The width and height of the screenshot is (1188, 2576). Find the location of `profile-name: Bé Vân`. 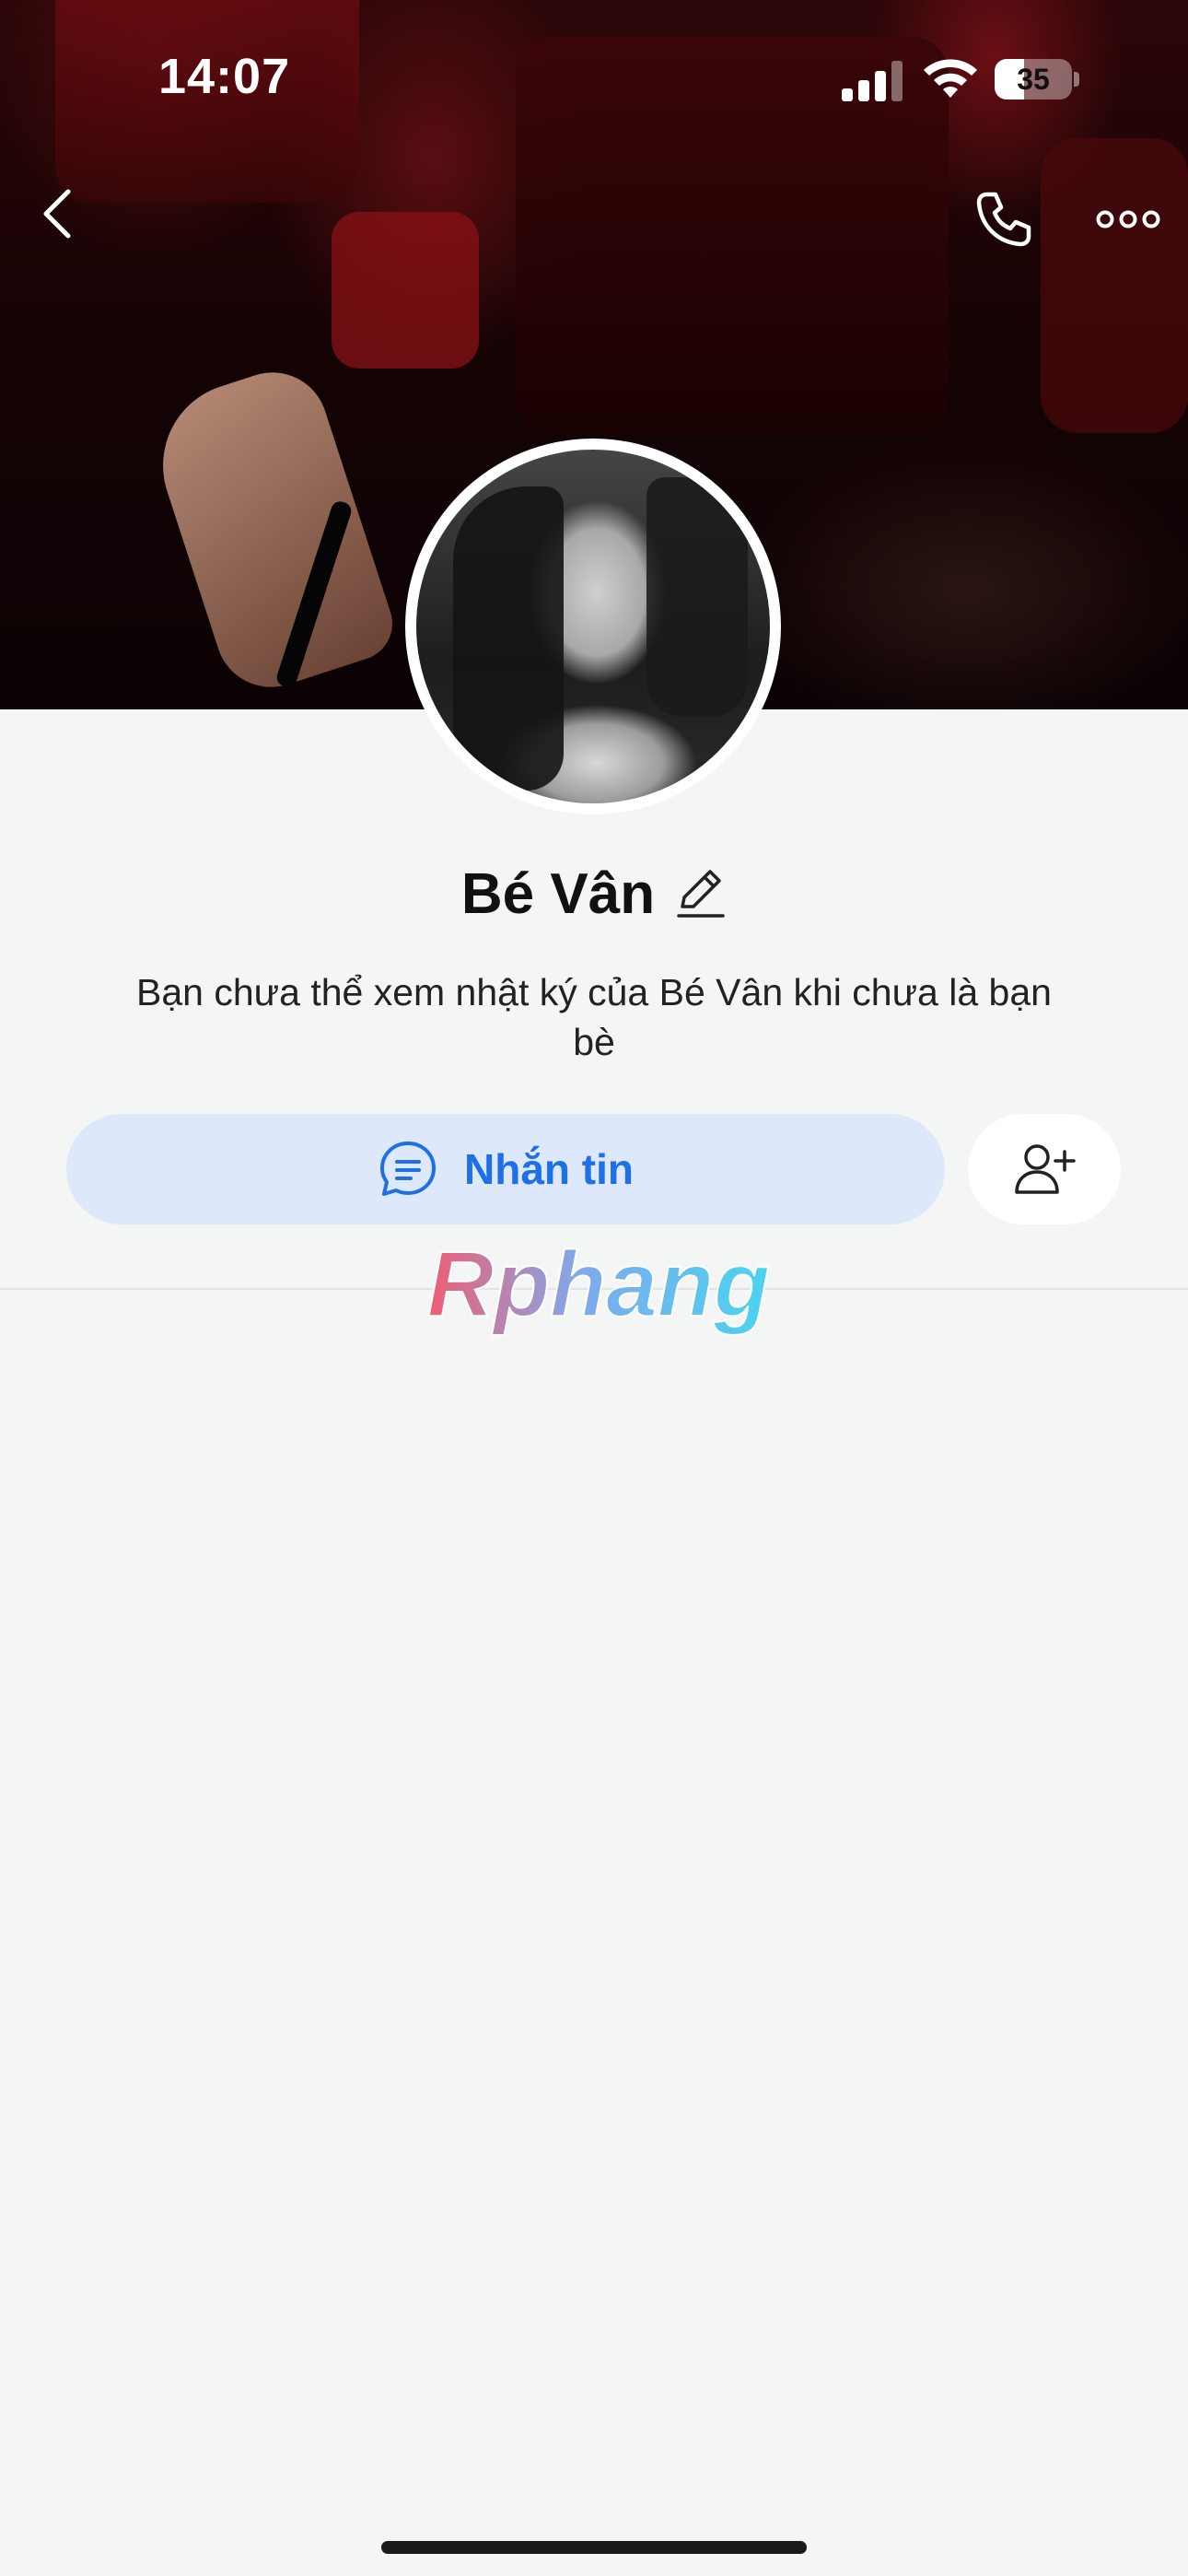

profile-name: Bé Vân is located at coordinates (558, 893).